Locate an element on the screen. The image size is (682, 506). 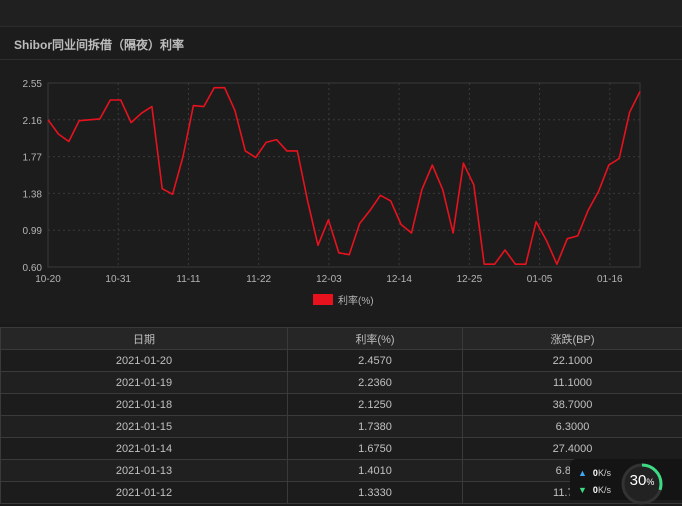
y-tick-label: 0.60 is located at coordinates (33, 268).